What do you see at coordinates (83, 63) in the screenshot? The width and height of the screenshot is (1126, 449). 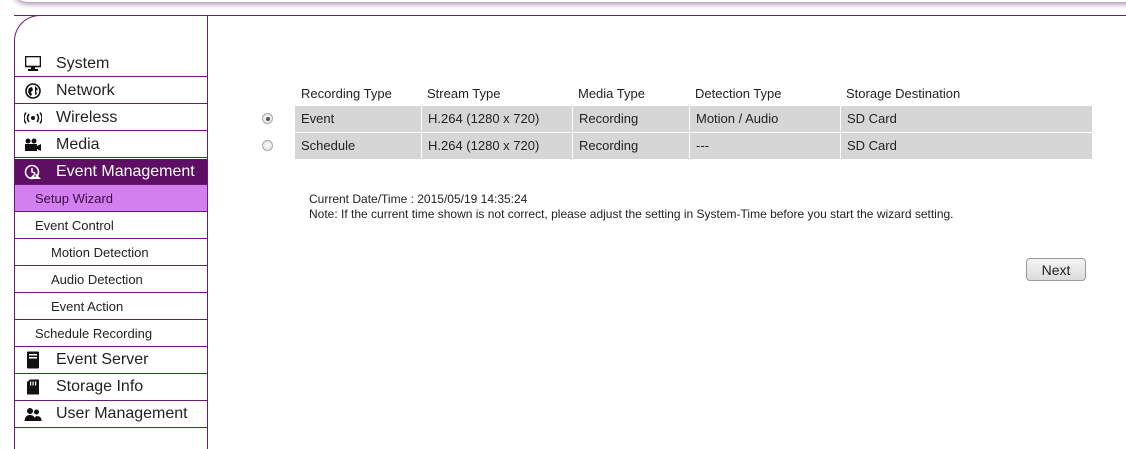 I see `sidebar-item-label: System` at bounding box center [83, 63].